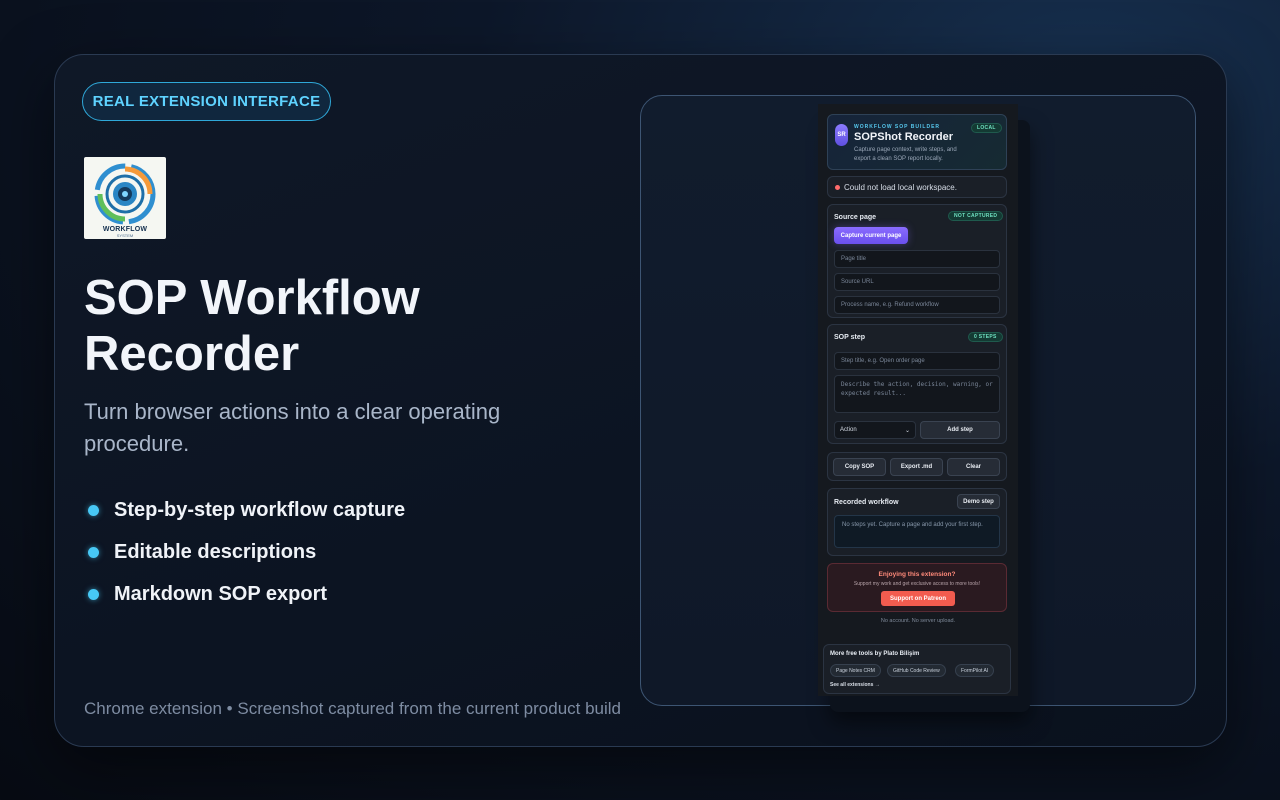 The width and height of the screenshot is (1280, 800). I want to click on add-step-button: Add step, so click(960, 430).